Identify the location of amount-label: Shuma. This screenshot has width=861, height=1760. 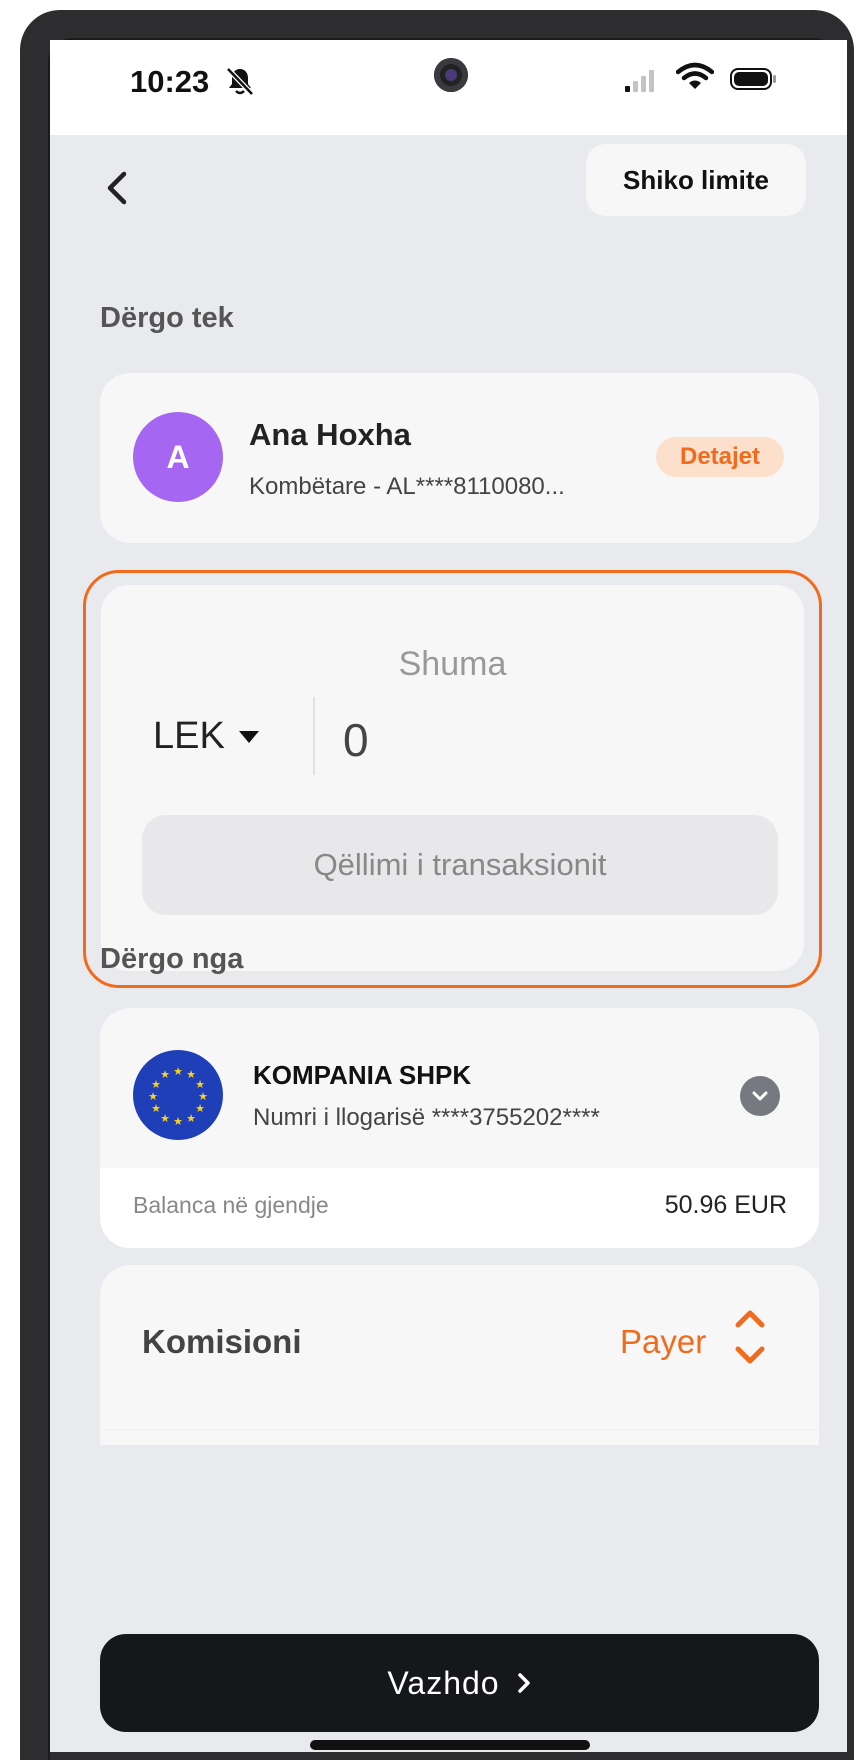
(452, 664).